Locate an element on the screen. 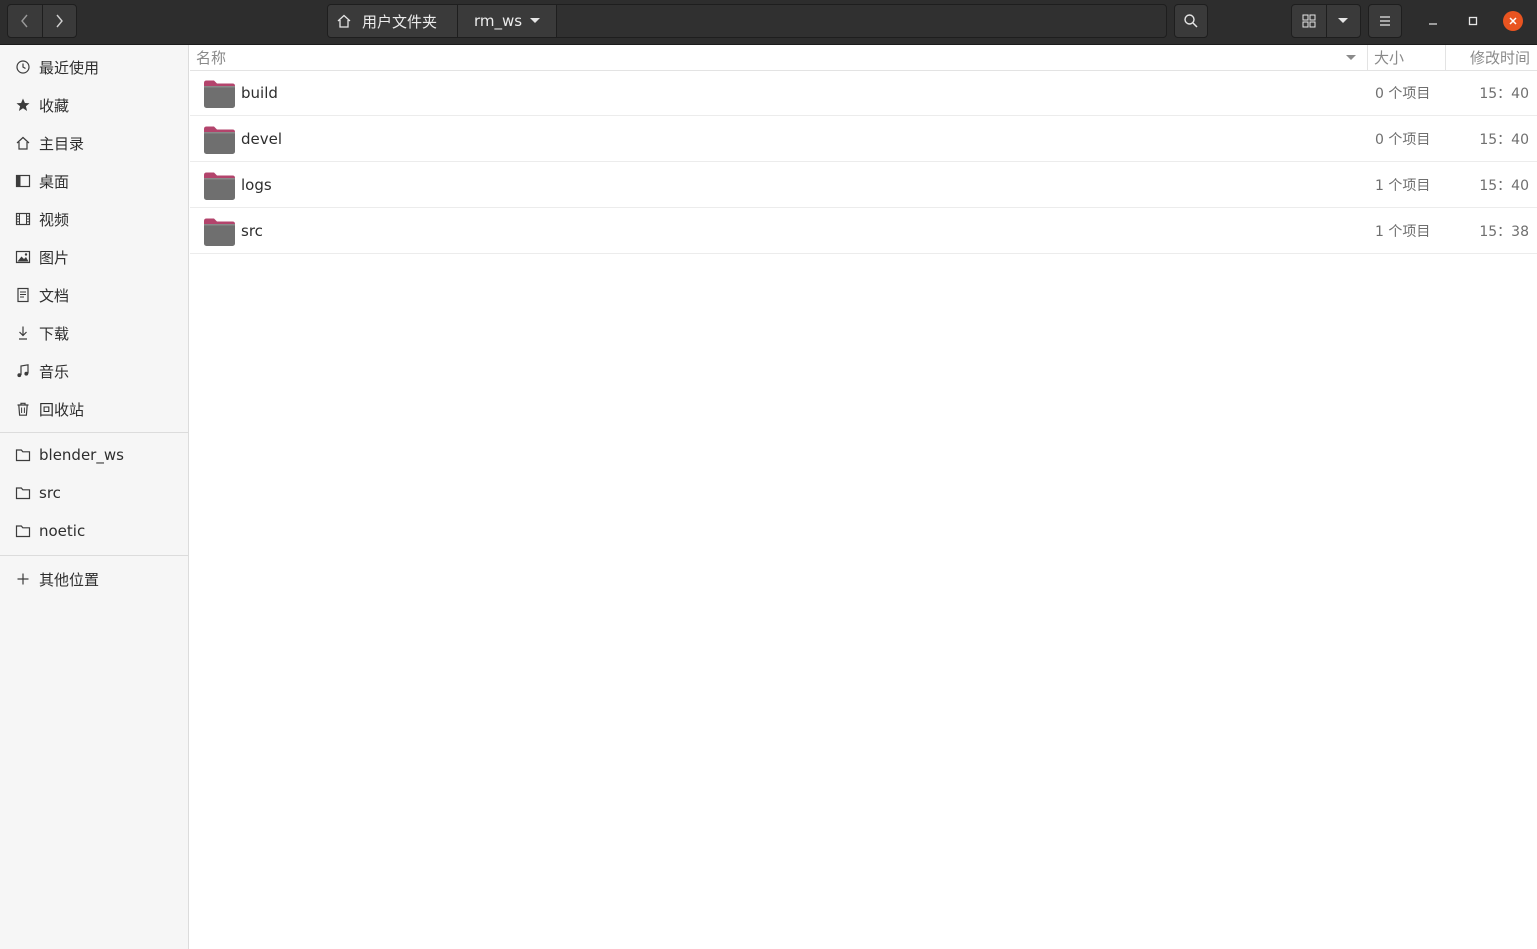 This screenshot has width=1537, height=949. sidebar-item-home: 主目录 is located at coordinates (94, 143).